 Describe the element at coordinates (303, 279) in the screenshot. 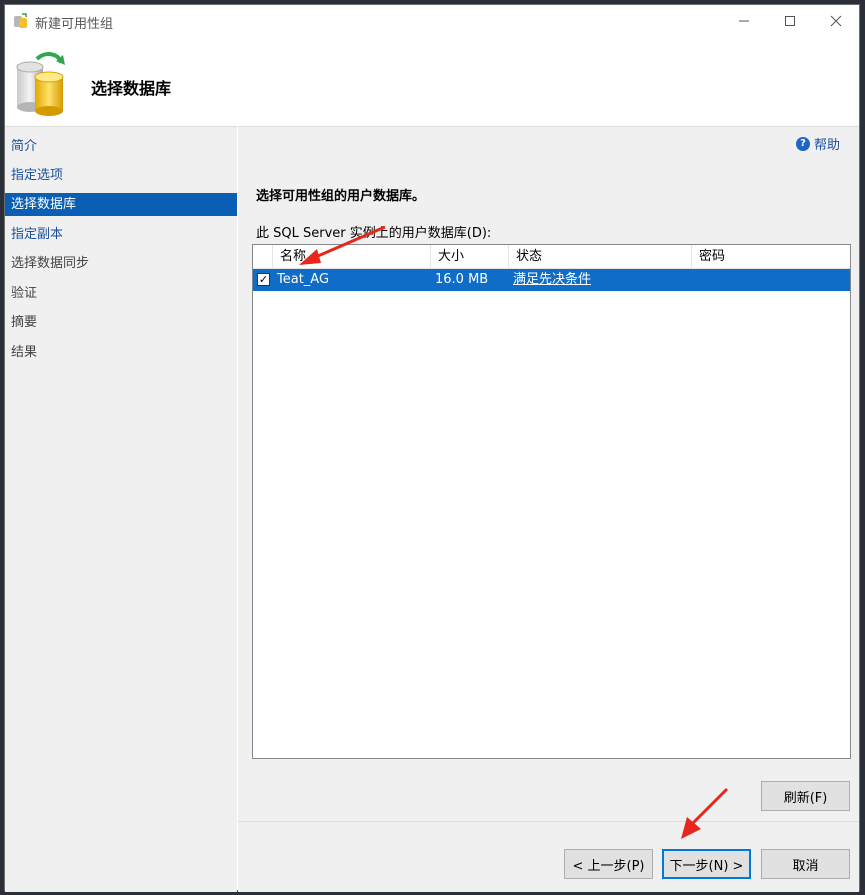

I see `database-name-cell: Teat_AG` at that location.